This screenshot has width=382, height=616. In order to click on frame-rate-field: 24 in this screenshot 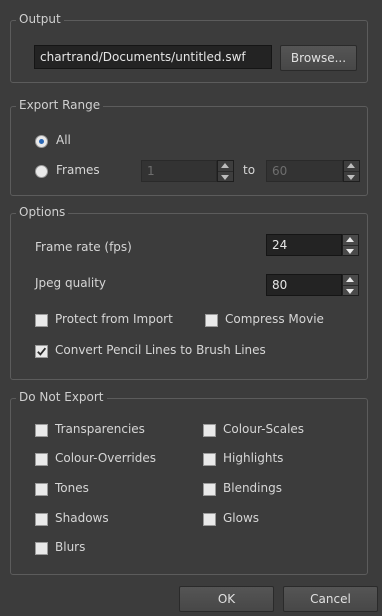, I will do `click(304, 245)`.